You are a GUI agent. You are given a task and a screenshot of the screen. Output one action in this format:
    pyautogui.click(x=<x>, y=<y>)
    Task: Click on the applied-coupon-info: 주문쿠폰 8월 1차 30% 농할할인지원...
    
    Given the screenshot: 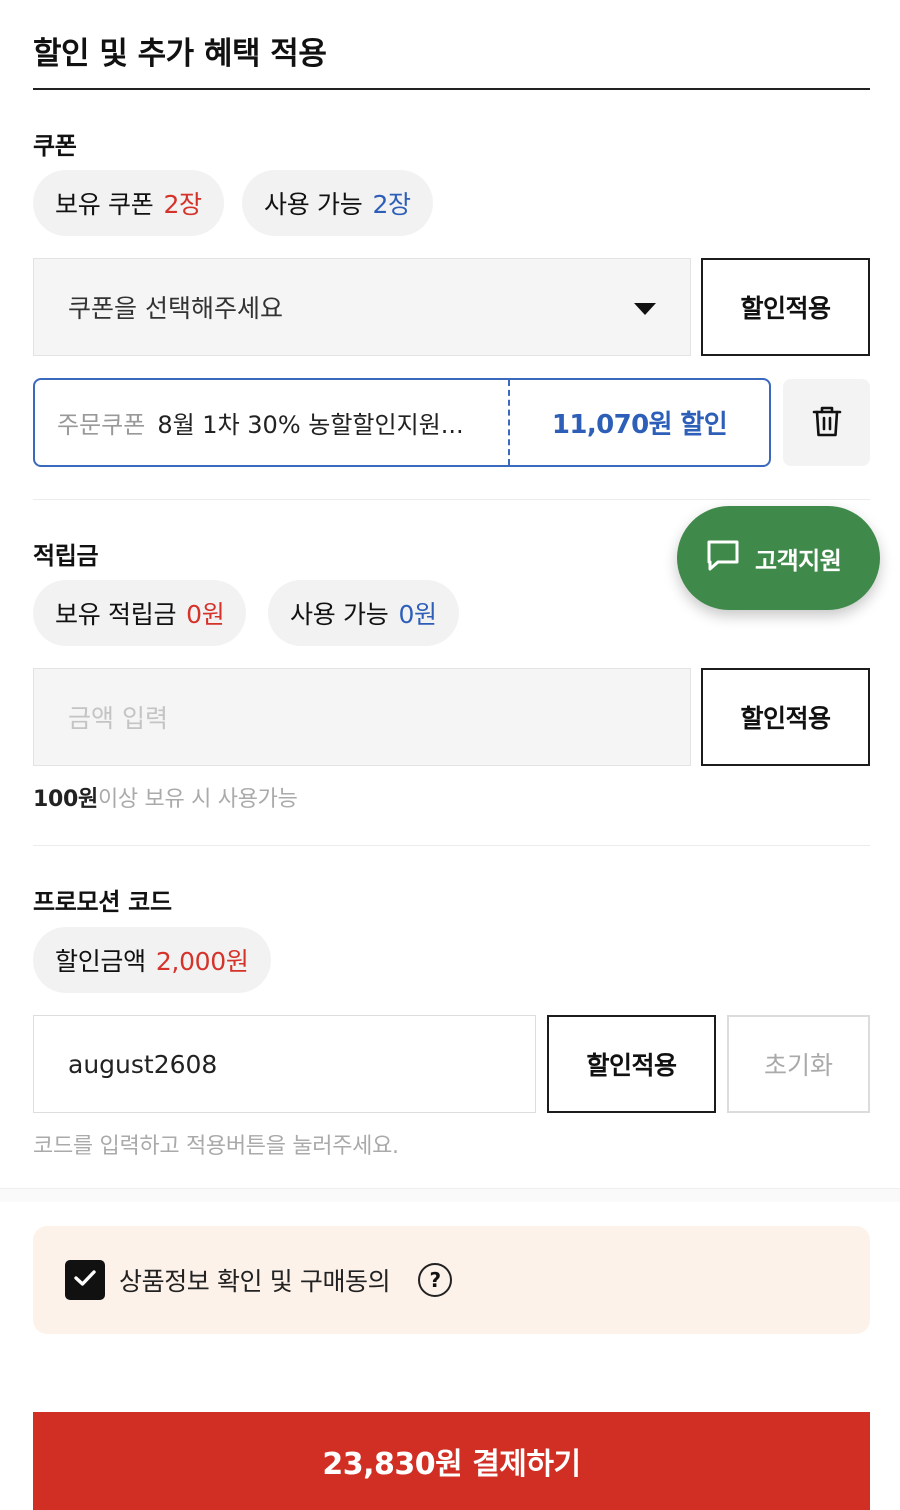 What is the action you would take?
    pyautogui.click(x=272, y=422)
    